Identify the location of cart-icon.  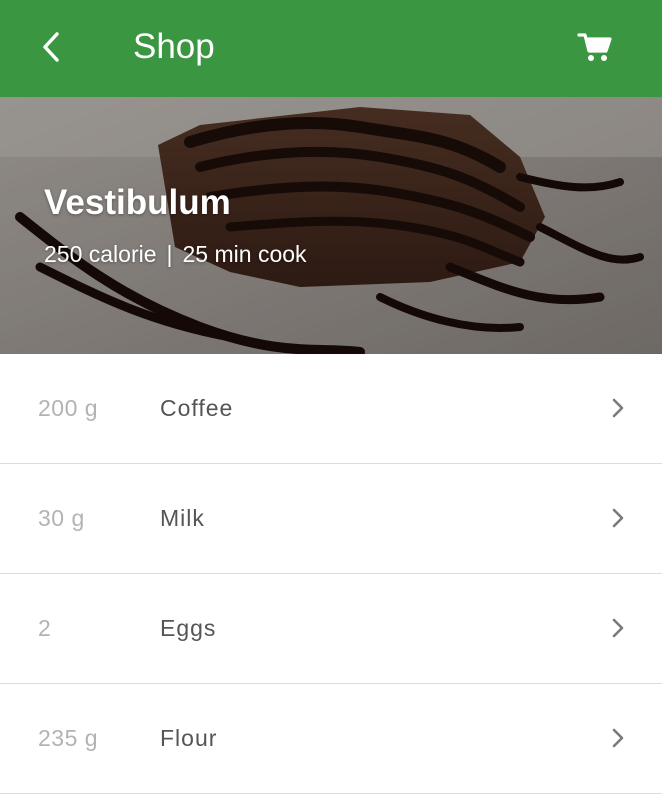
(594, 47).